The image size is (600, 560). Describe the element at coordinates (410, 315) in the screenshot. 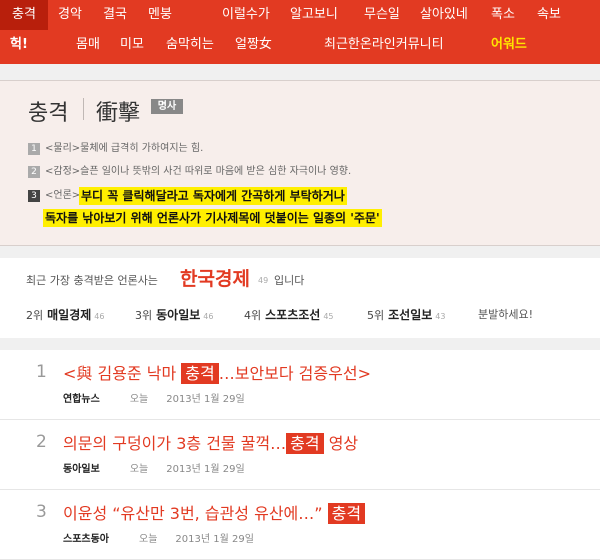

I see `rank-press-name: 조선일보` at that location.